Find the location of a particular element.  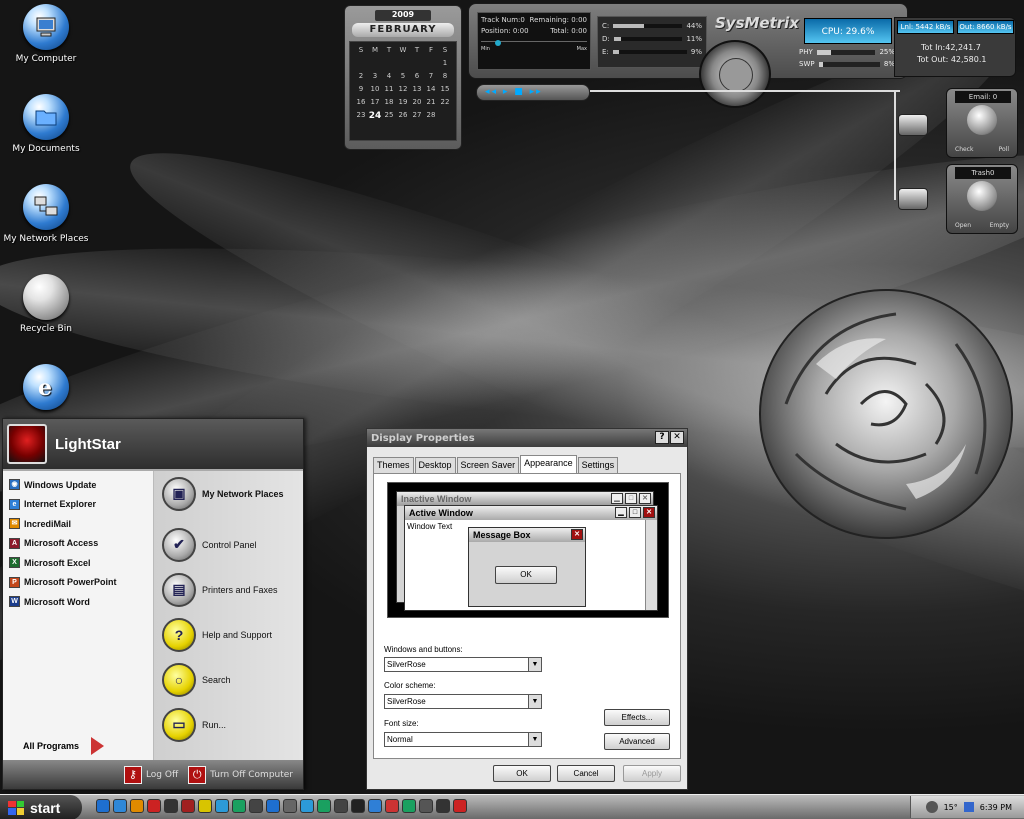

clock: 6:39 PM is located at coordinates (996, 807).